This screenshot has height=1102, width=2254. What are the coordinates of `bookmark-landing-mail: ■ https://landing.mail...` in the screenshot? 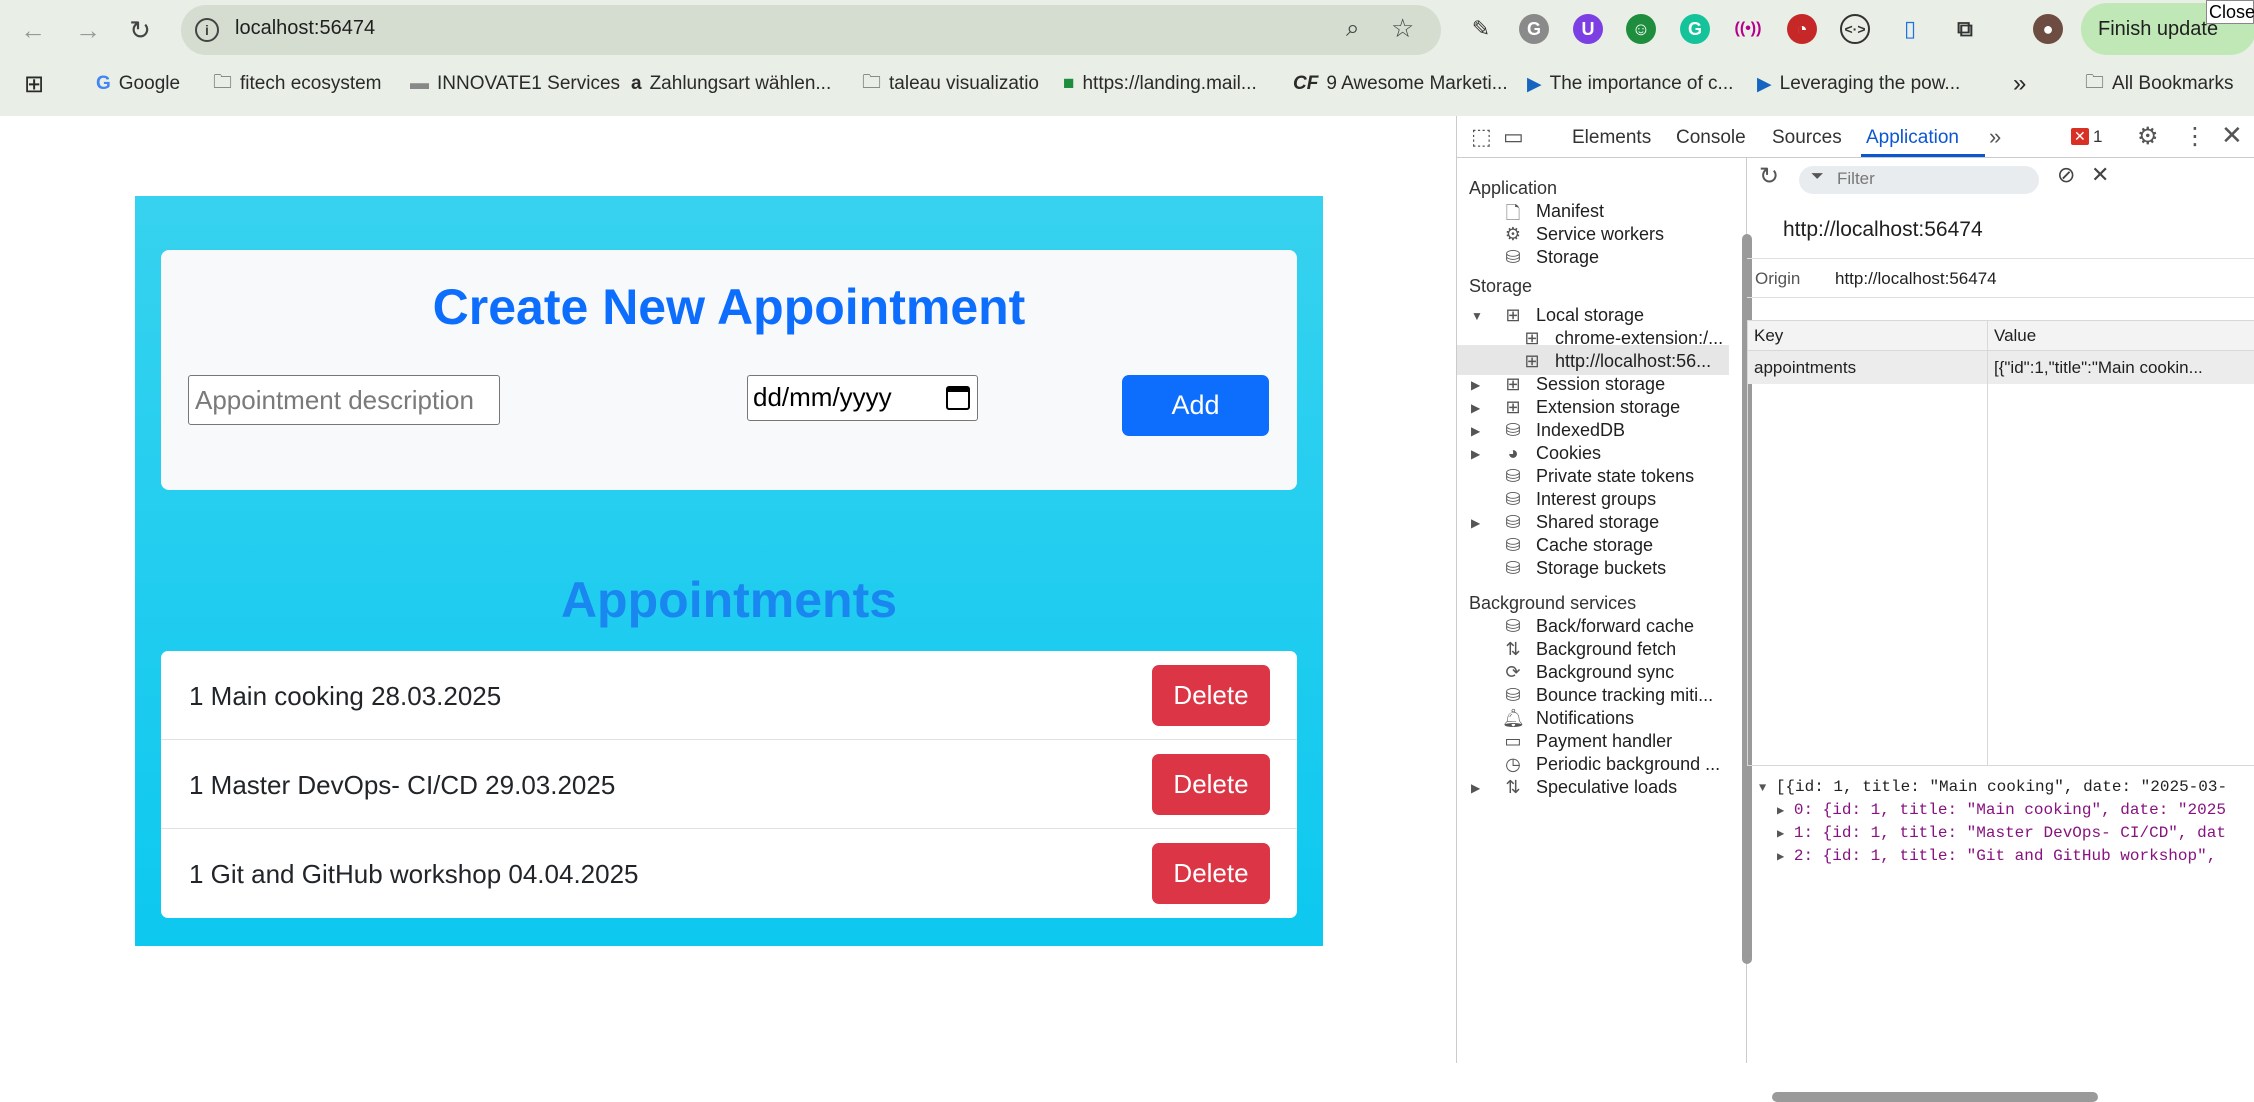 It's located at (1160, 84).